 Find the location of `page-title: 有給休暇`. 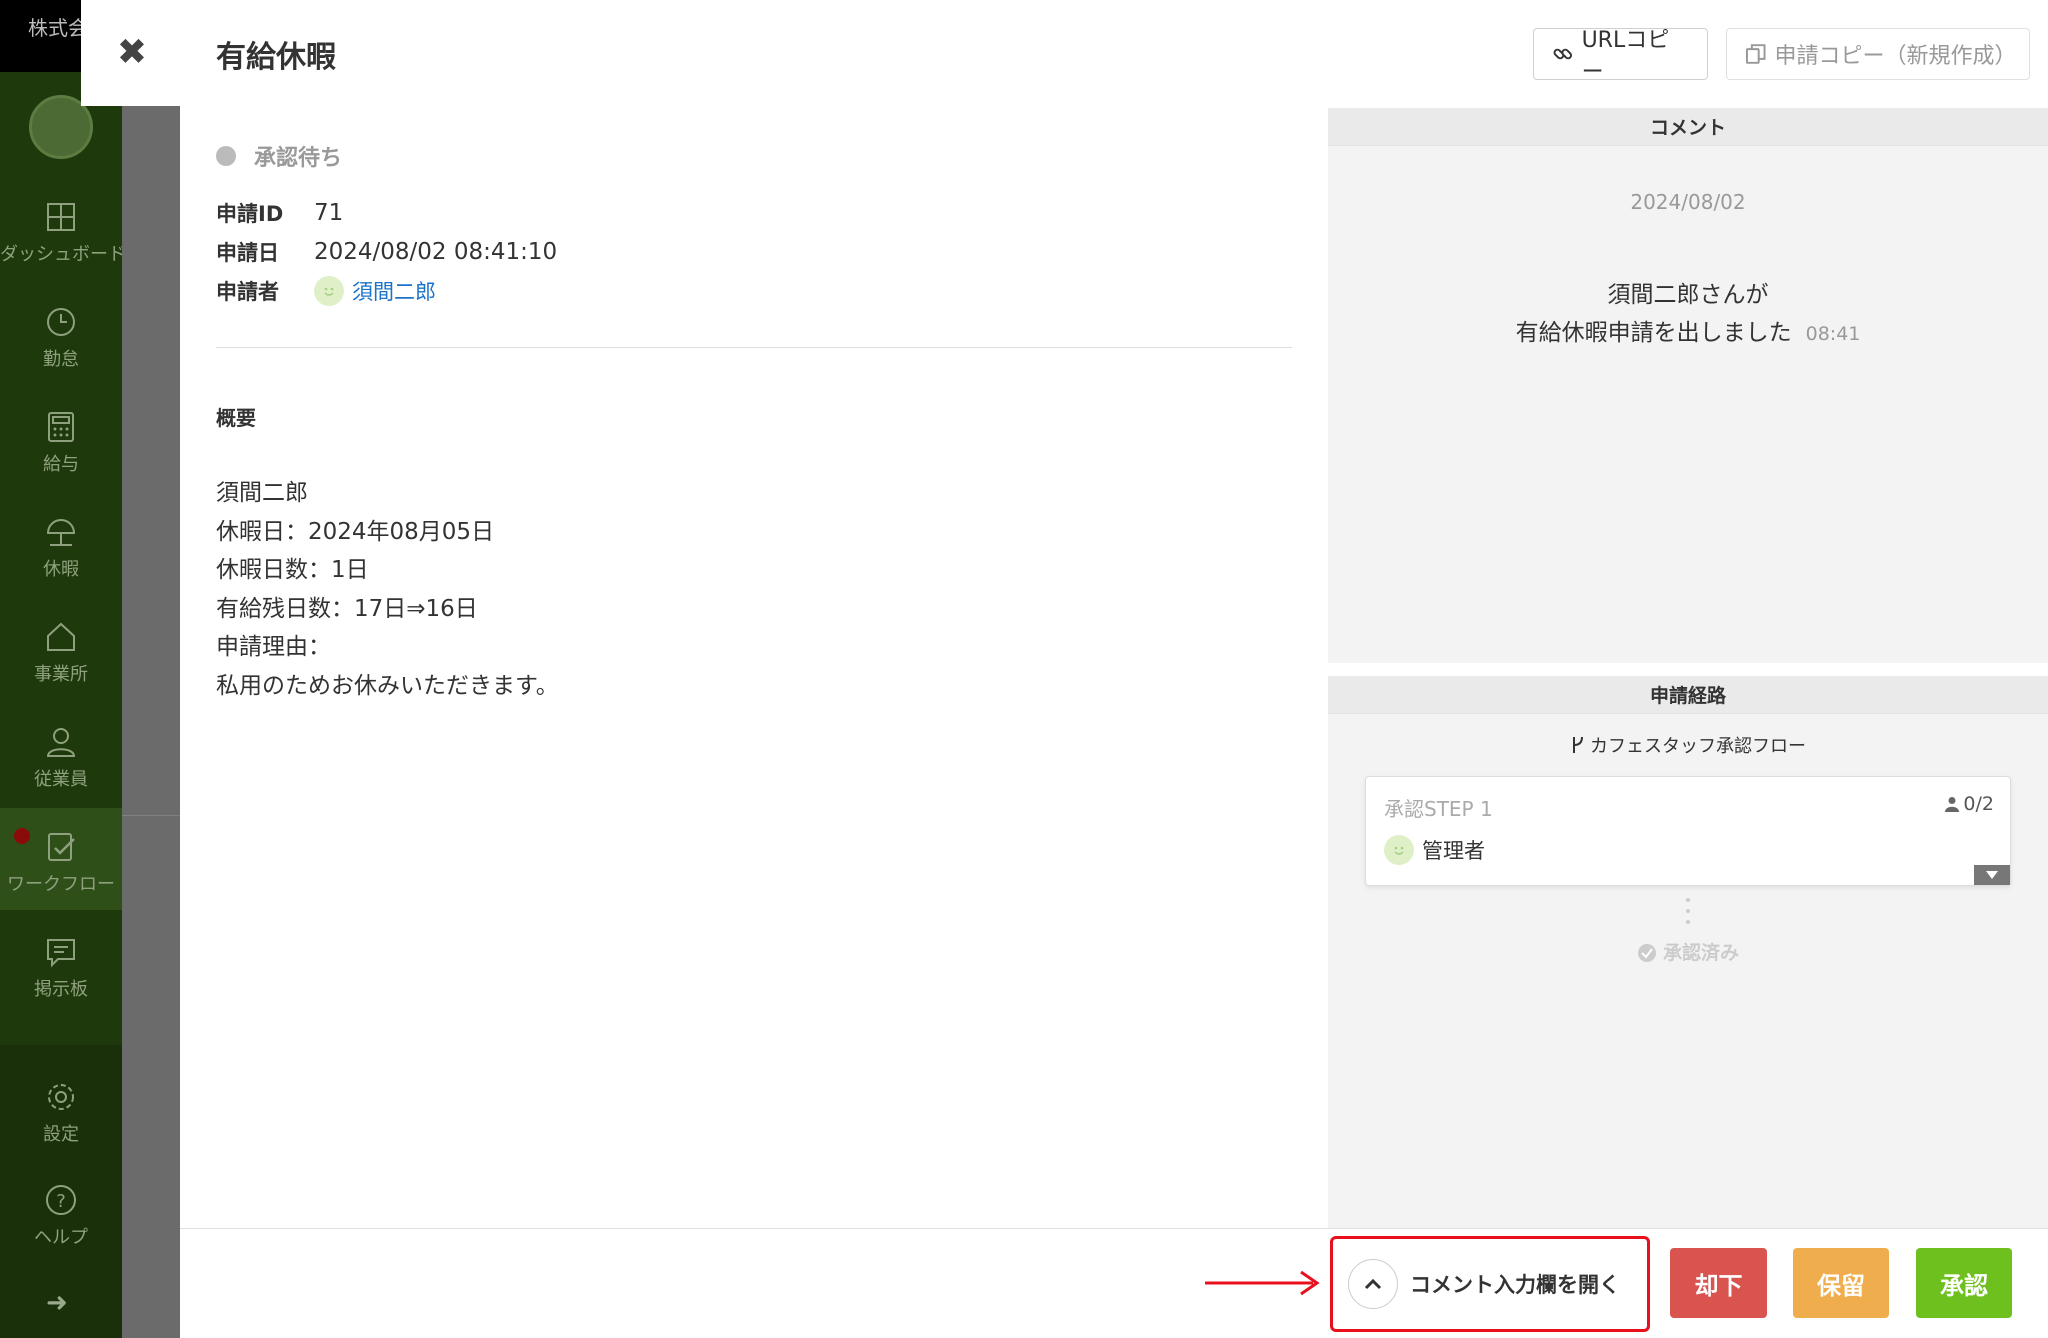

page-title: 有給休暇 is located at coordinates (276, 57).